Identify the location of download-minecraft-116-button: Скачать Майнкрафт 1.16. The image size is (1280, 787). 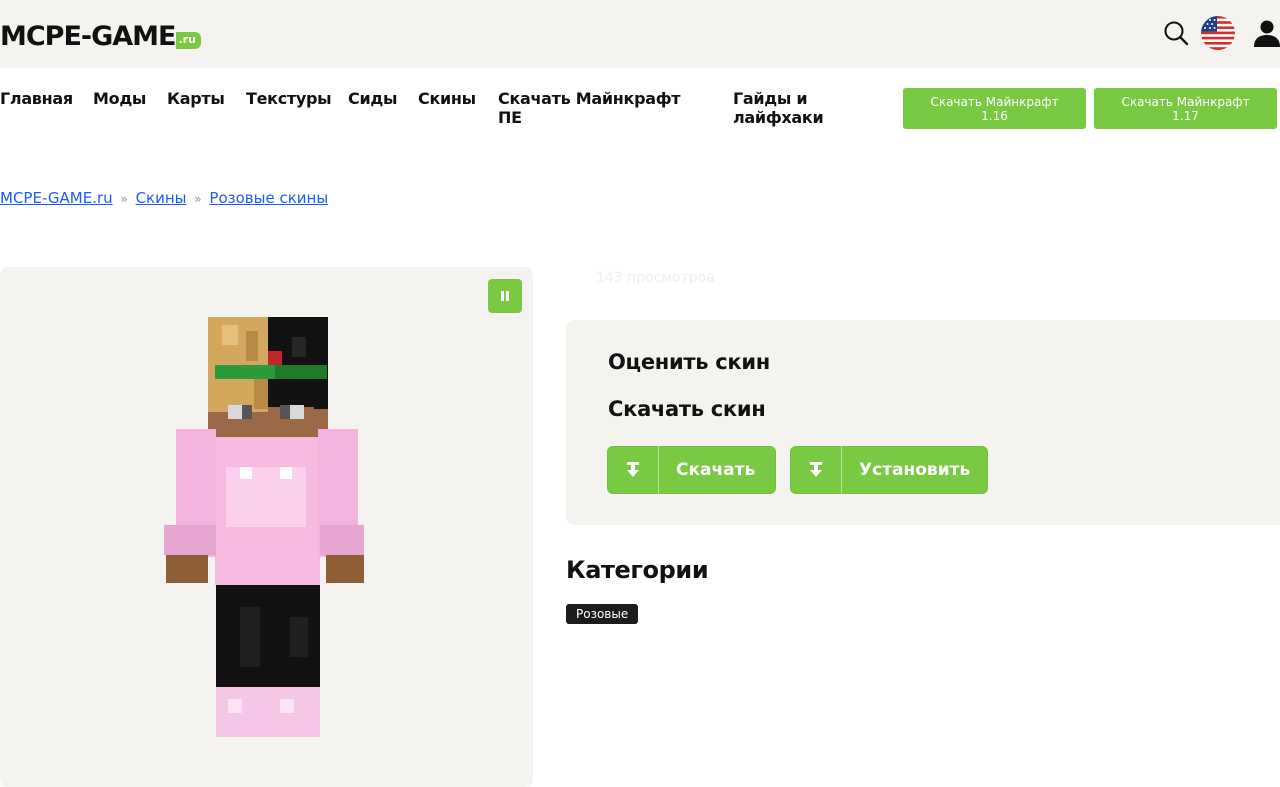
(994, 108).